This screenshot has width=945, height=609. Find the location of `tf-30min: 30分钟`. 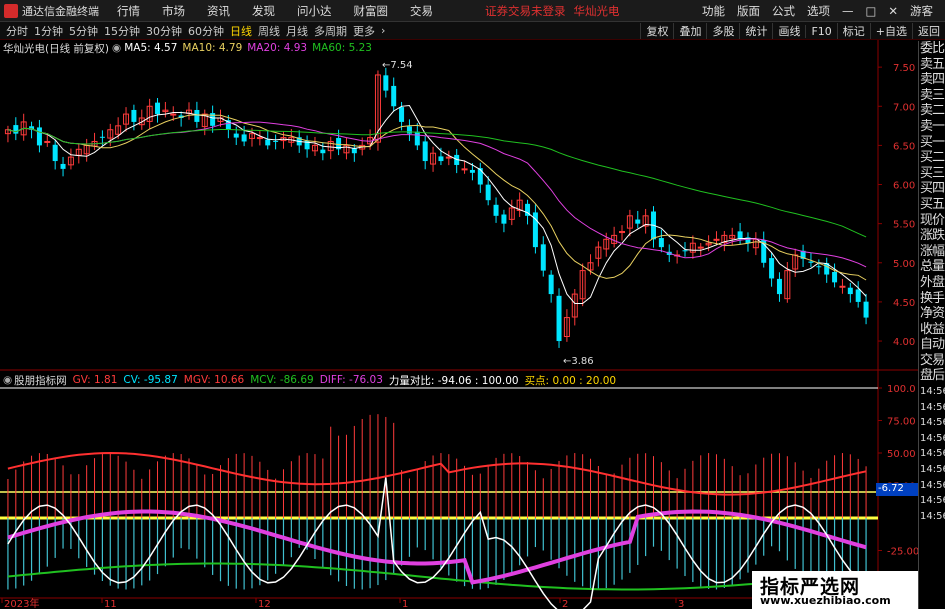

tf-30min: 30分钟 is located at coordinates (164, 31).